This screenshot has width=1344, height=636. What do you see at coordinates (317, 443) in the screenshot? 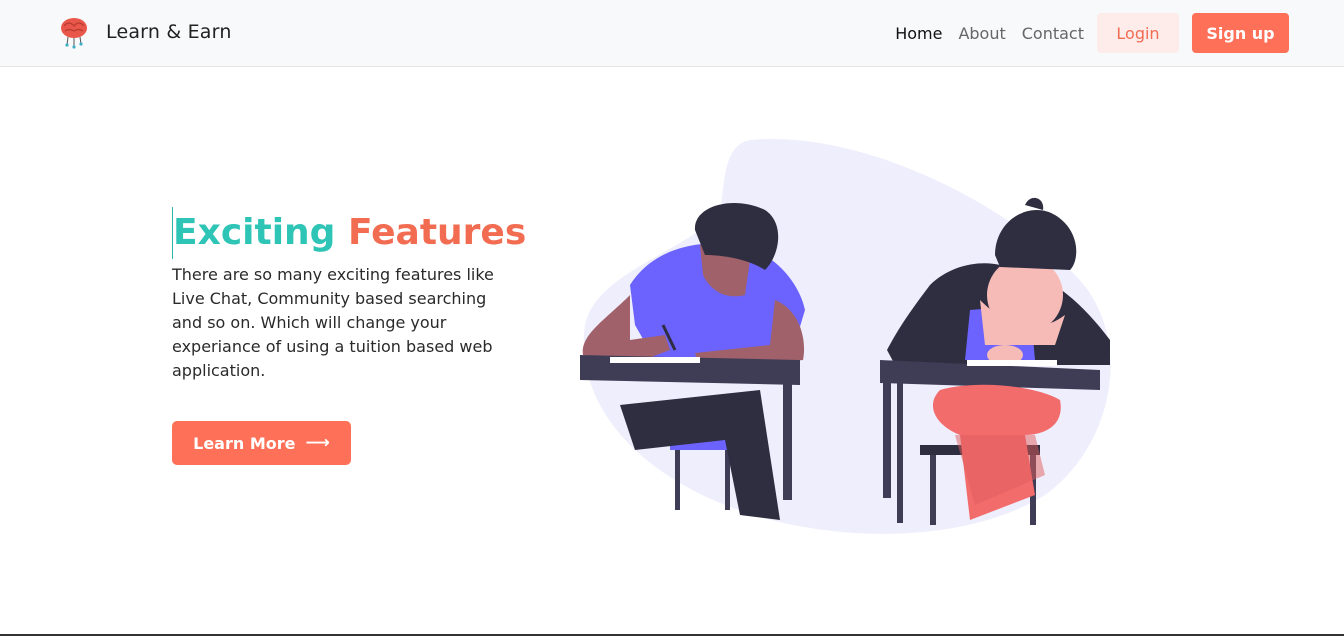
I see `arrow-right-icon: ⟶` at bounding box center [317, 443].